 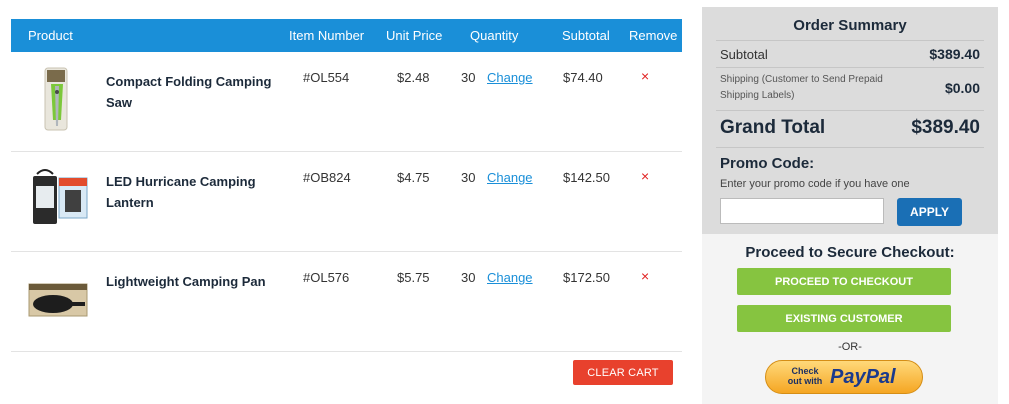 What do you see at coordinates (201, 192) in the screenshot?
I see `product-name: LED Hurricane Camping Lantern` at bounding box center [201, 192].